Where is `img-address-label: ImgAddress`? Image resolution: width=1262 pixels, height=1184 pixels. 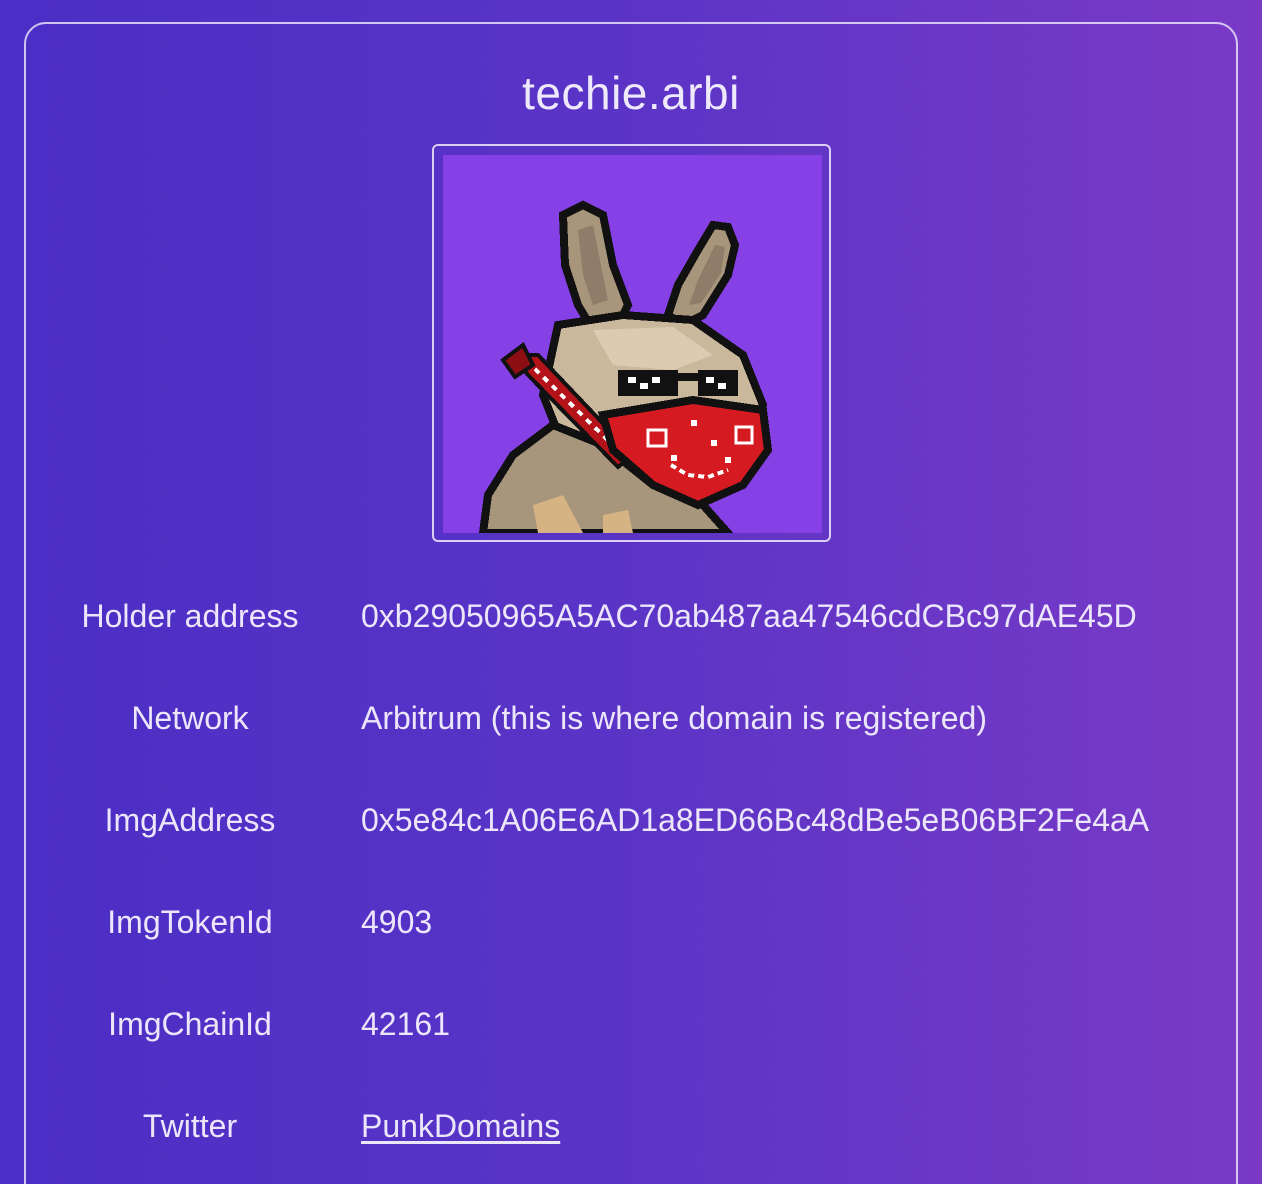 img-address-label: ImgAddress is located at coordinates (190, 820).